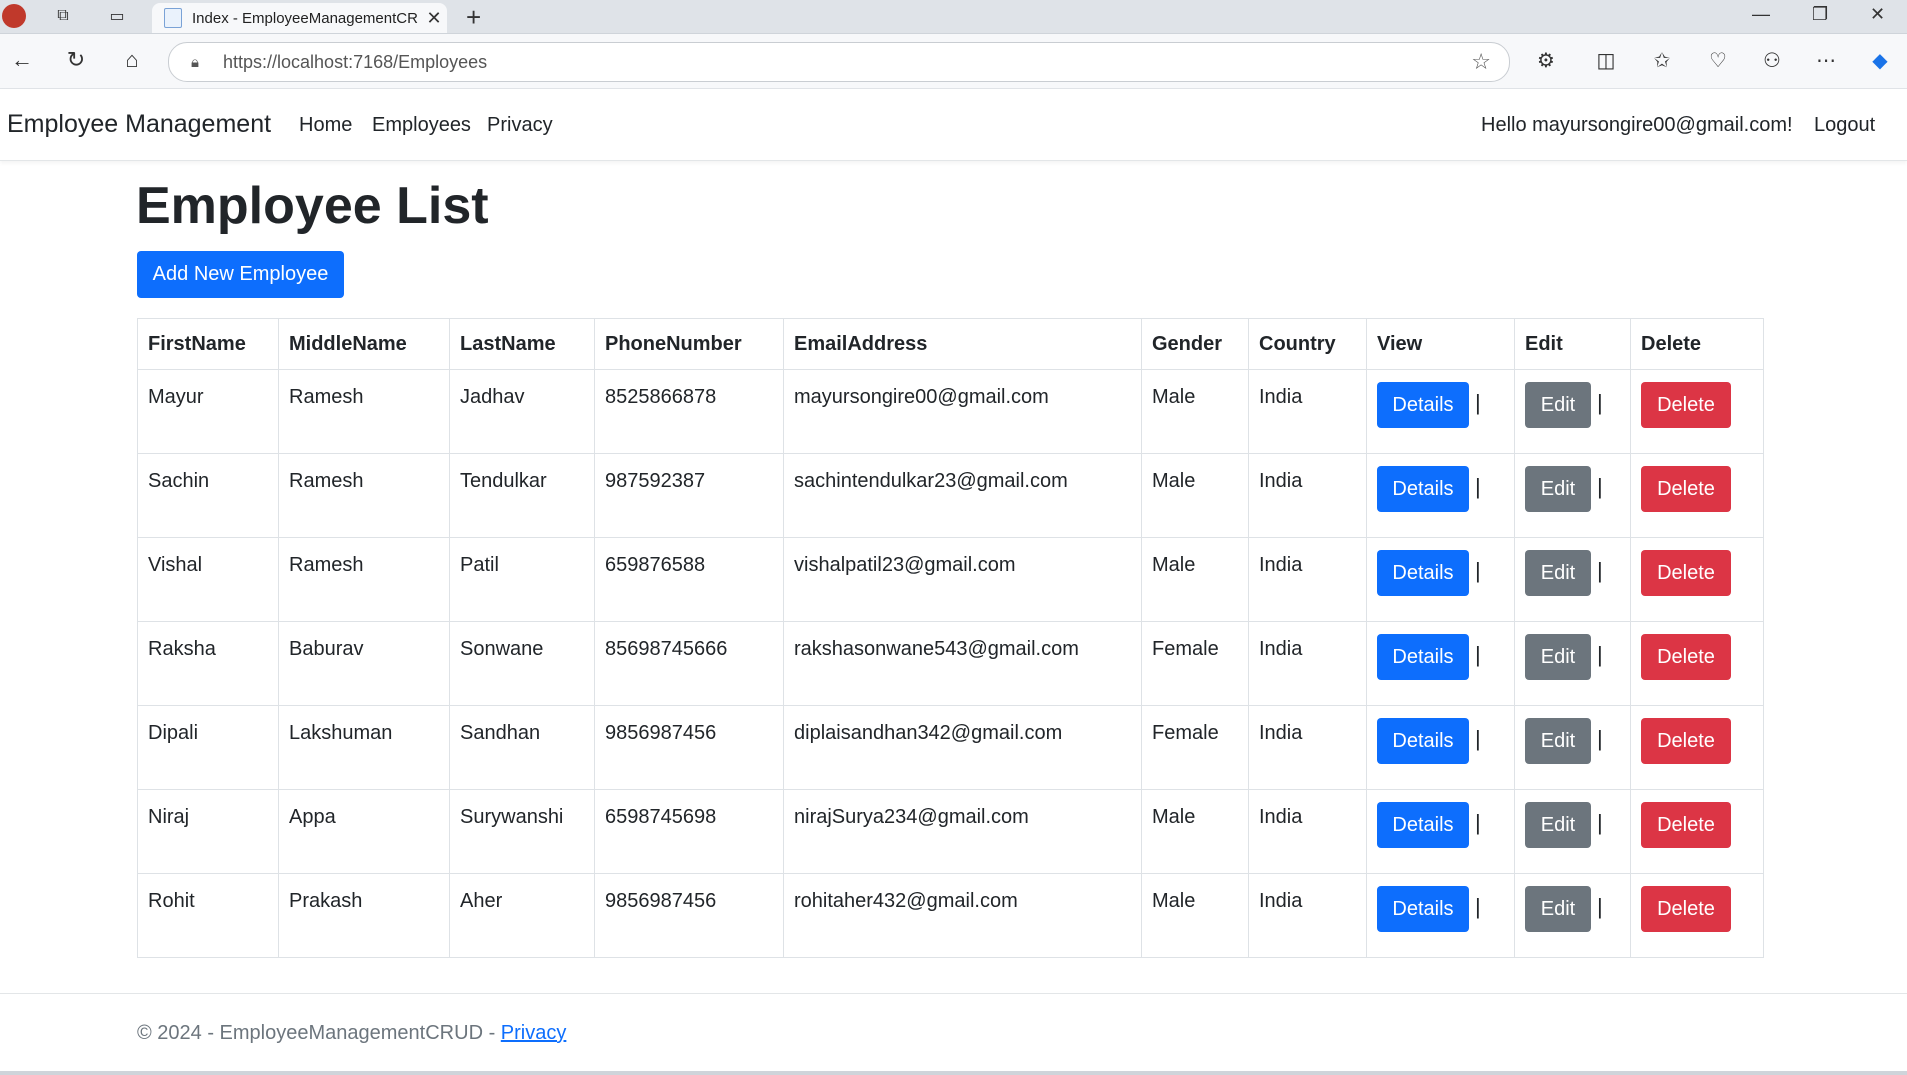 This screenshot has height=1075, width=1907. I want to click on nav-link-home: Home, so click(325, 125).